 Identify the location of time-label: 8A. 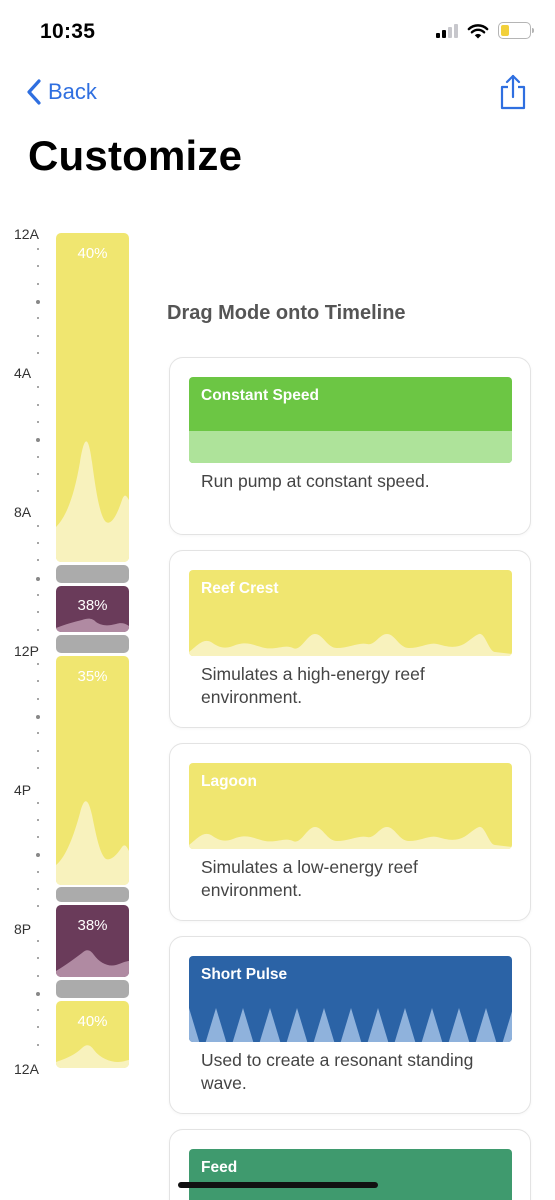
(23, 512).